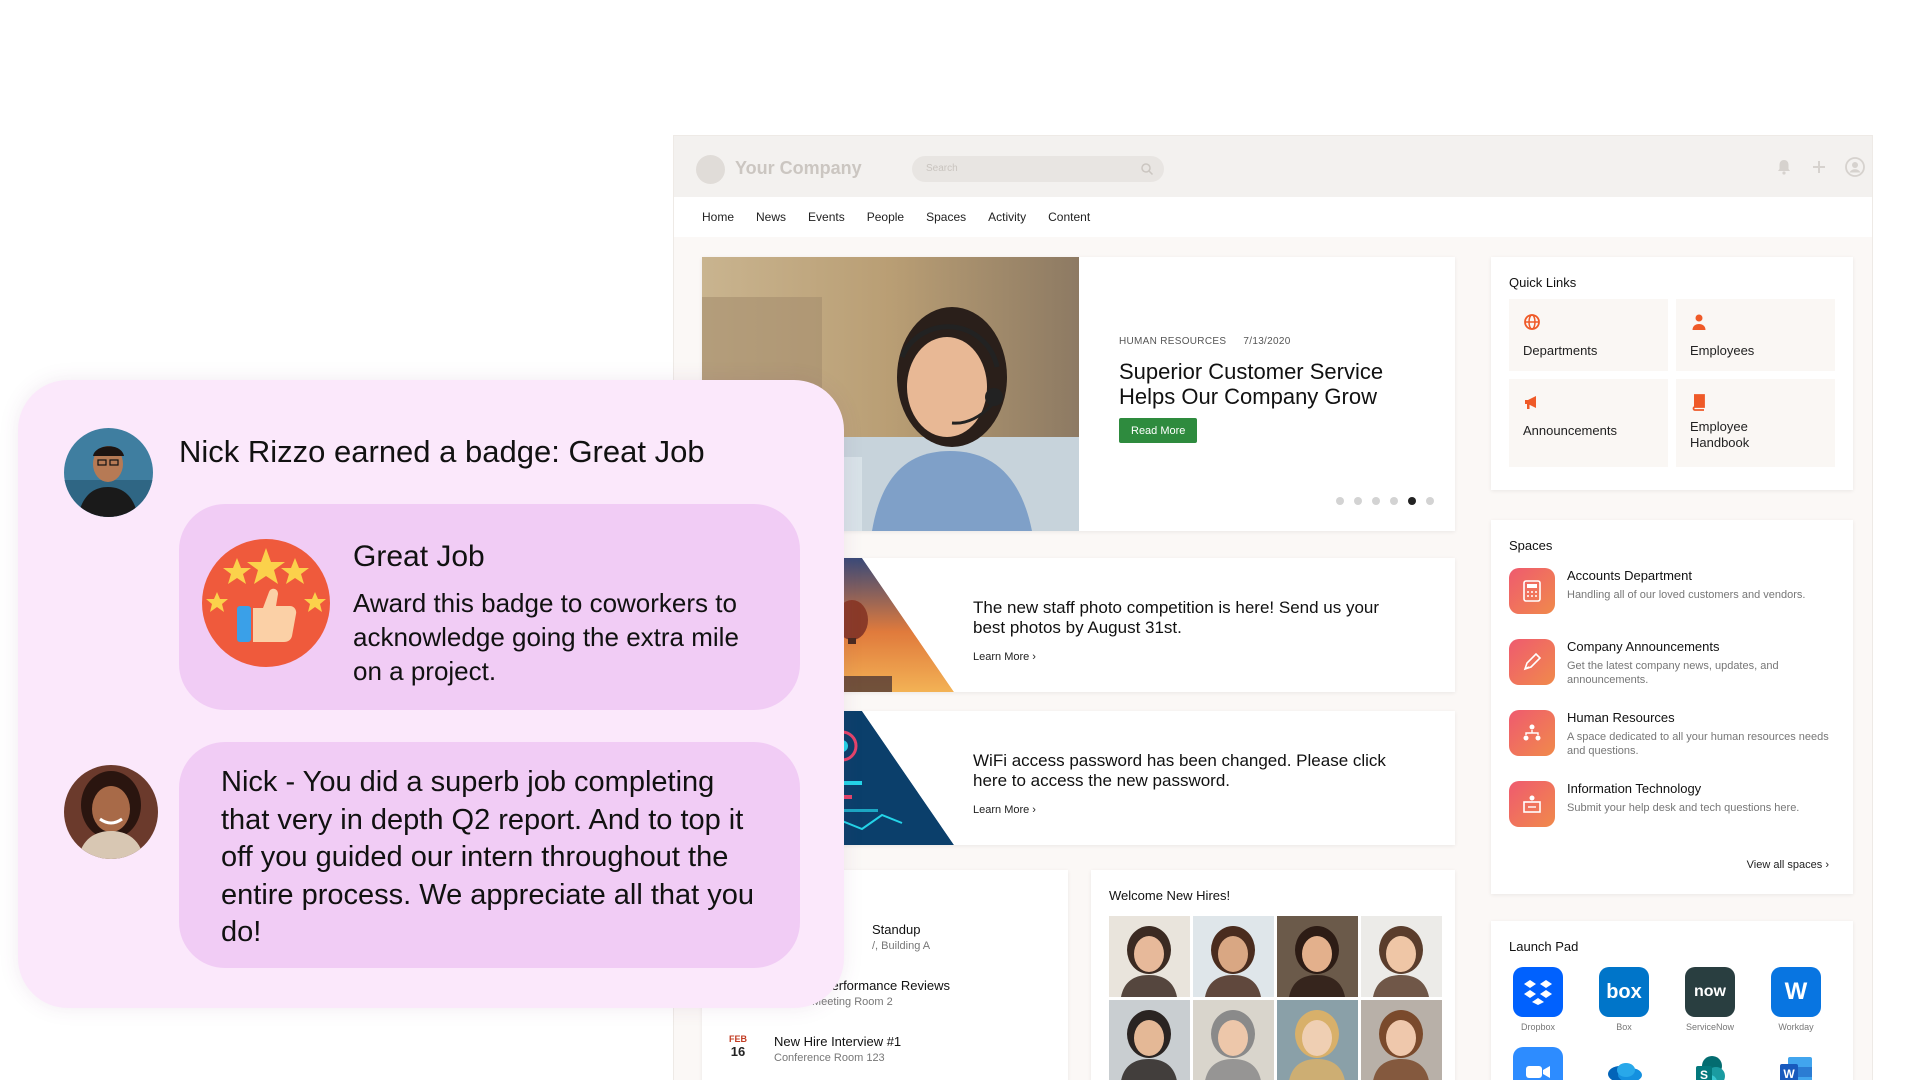 This screenshot has height=1080, width=1920. What do you see at coordinates (738, 1039) in the screenshot?
I see `event-month: FEB` at bounding box center [738, 1039].